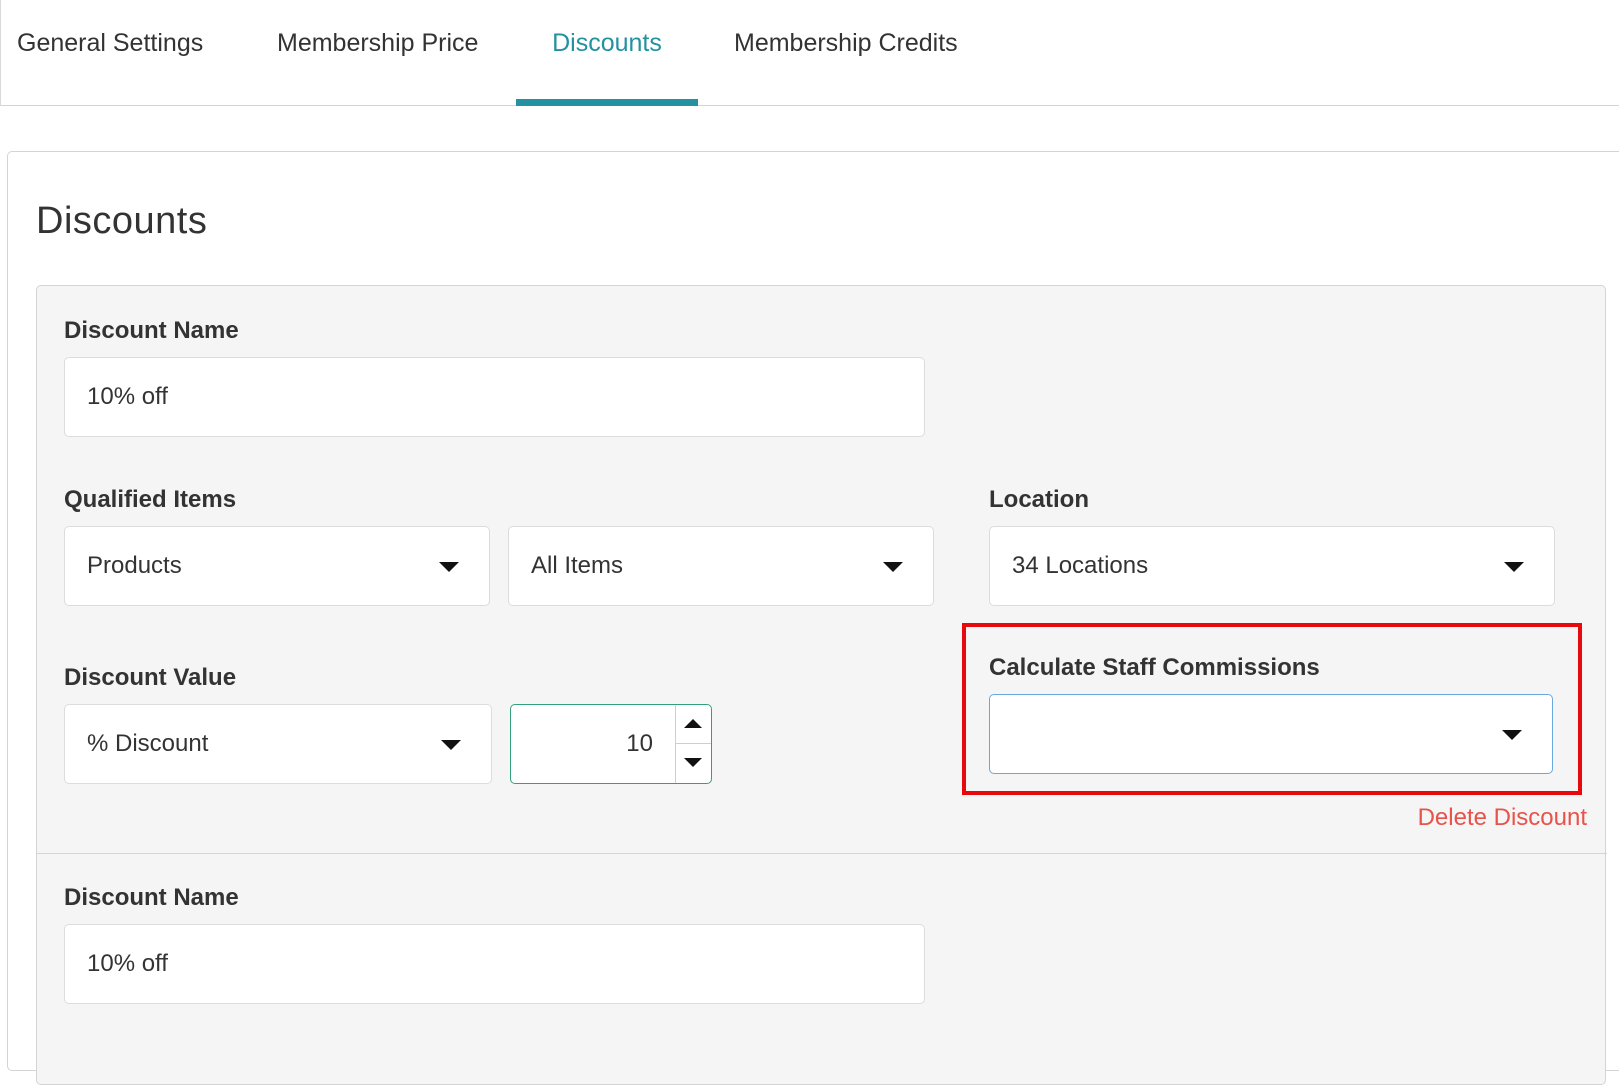 The height and width of the screenshot is (1085, 1619). What do you see at coordinates (693, 763) in the screenshot?
I see `stepper-down-icon` at bounding box center [693, 763].